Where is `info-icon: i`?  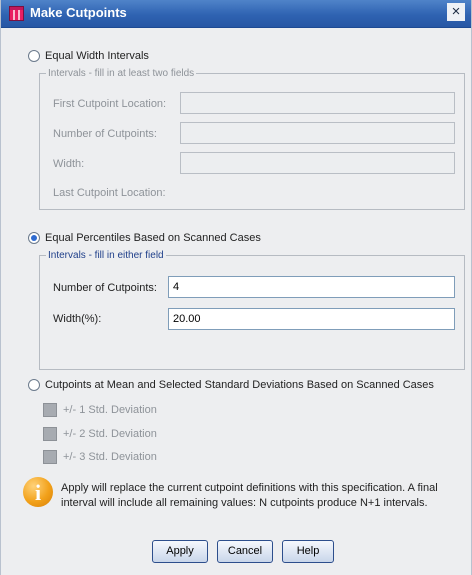 info-icon: i is located at coordinates (38, 492).